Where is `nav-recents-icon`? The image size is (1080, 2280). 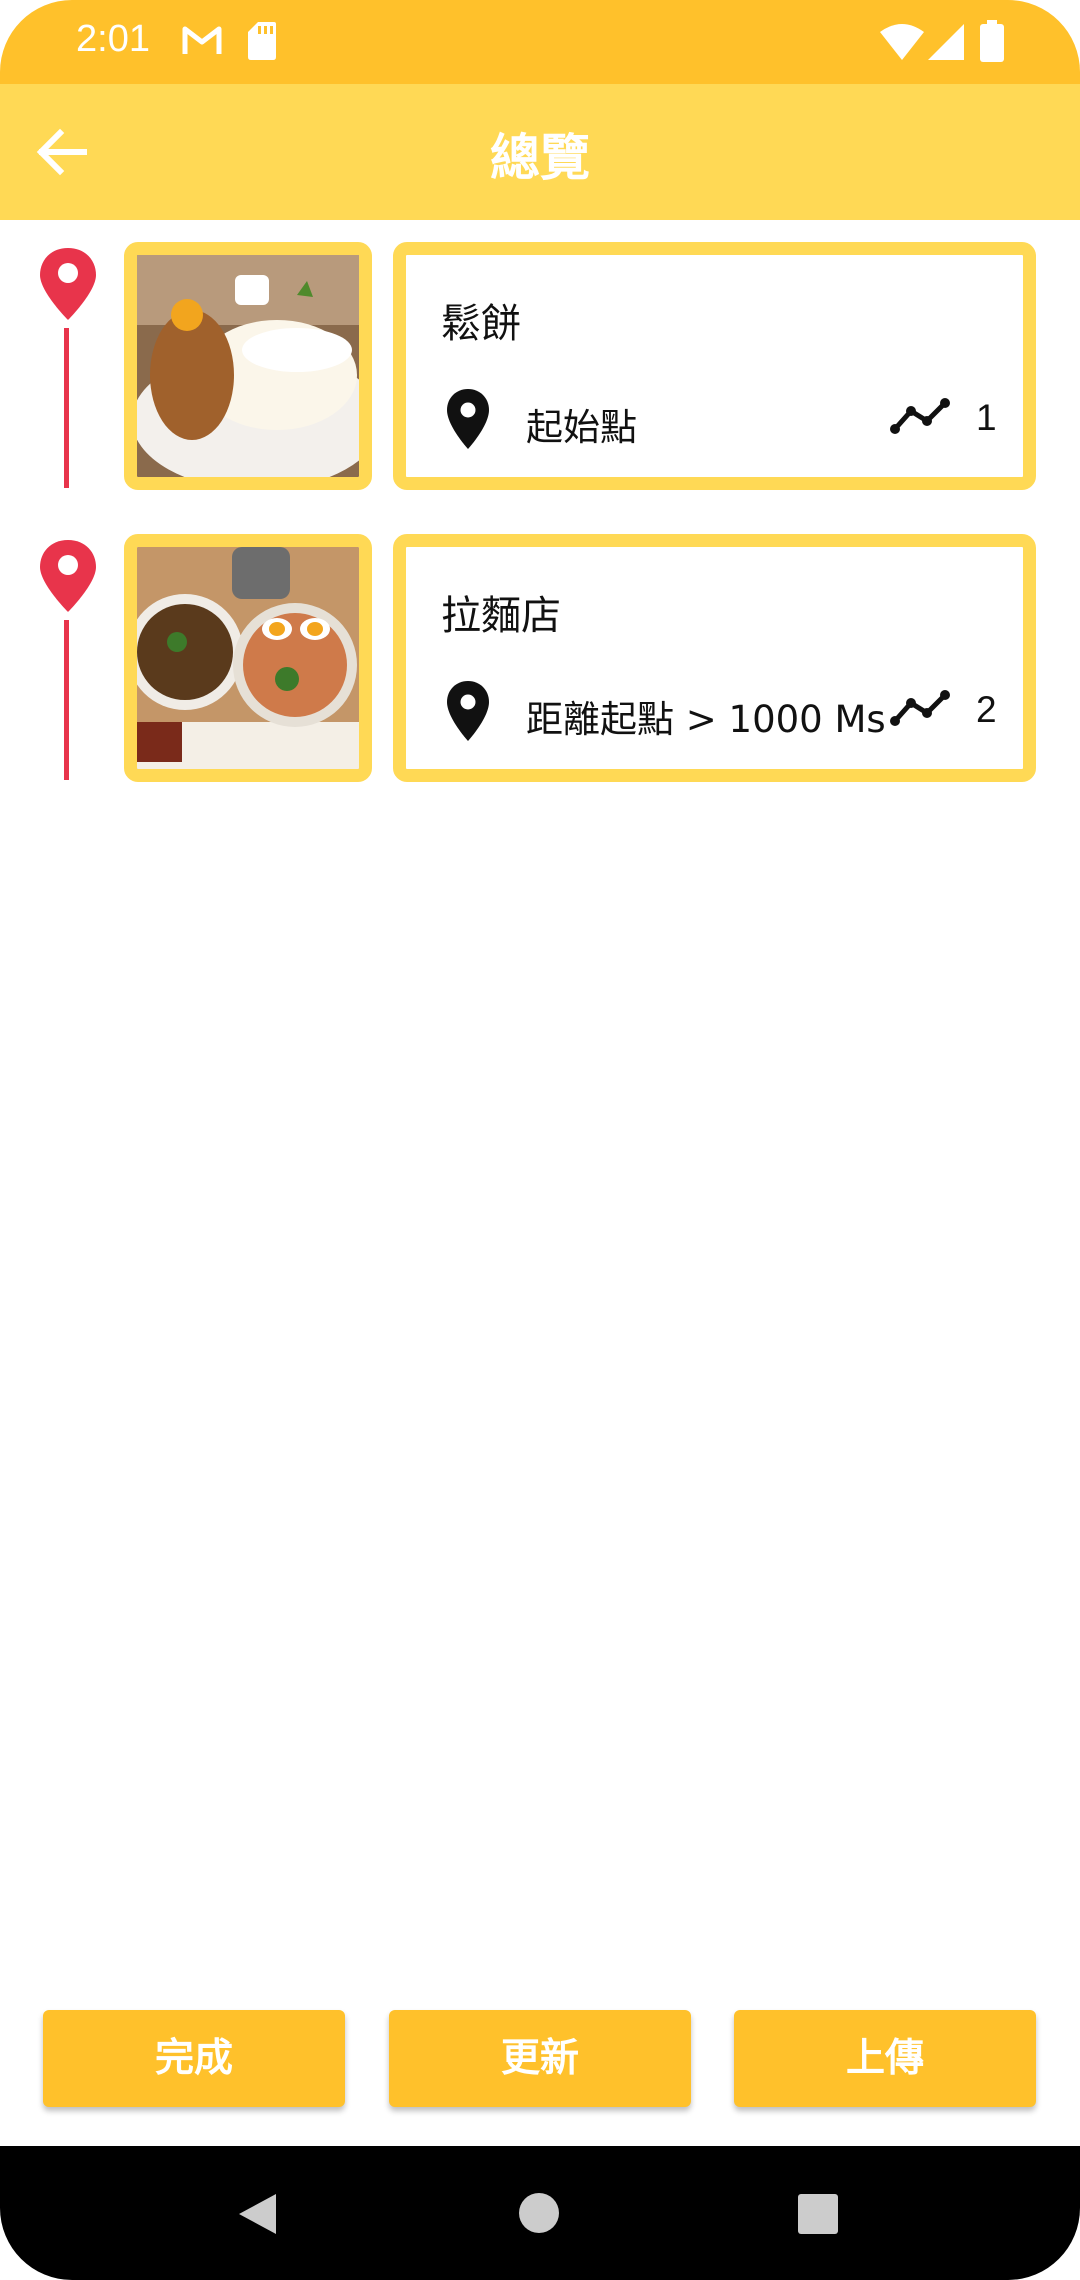
nav-recents-icon is located at coordinates (818, 2214).